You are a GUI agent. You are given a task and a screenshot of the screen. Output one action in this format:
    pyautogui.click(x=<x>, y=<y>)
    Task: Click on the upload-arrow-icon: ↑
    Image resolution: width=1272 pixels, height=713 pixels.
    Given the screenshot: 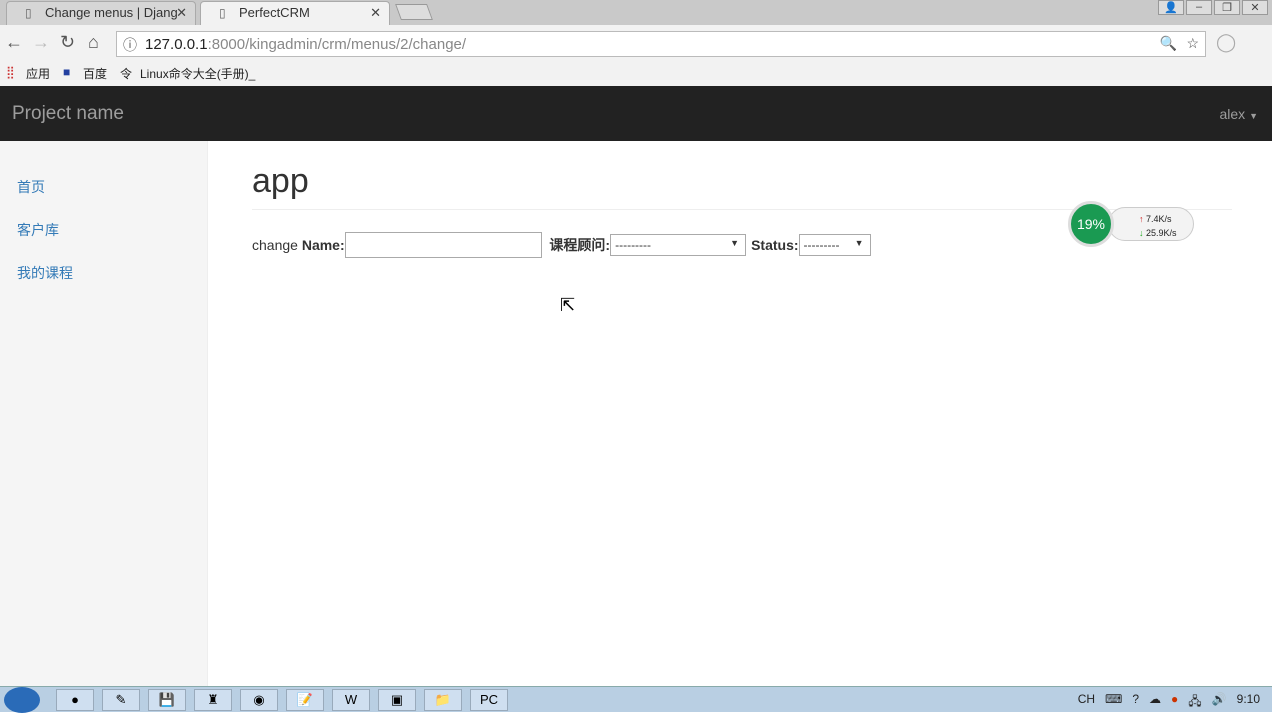 What is the action you would take?
    pyautogui.click(x=1141, y=219)
    